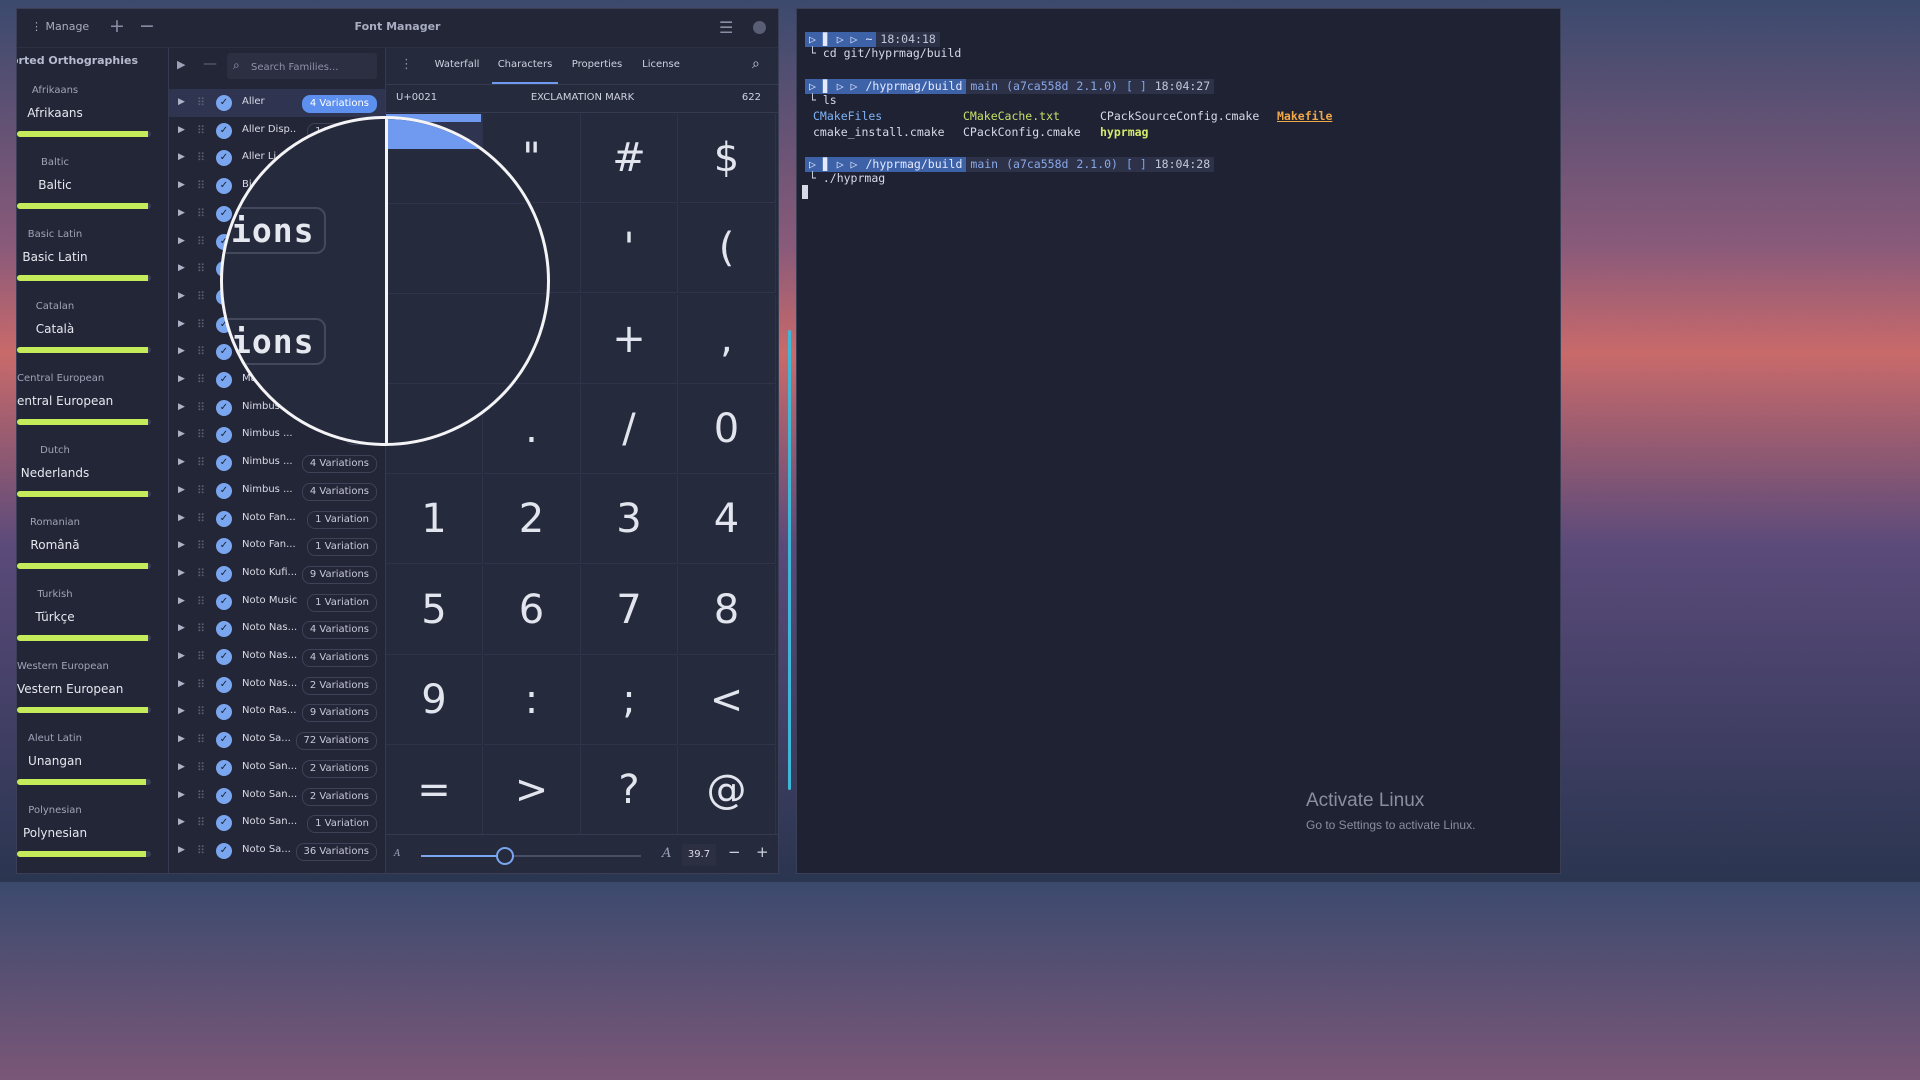 Image resolution: width=1920 pixels, height=1080 pixels. What do you see at coordinates (87, 121) in the screenshot?
I see `orthography-item: Afrikaans Afrikaans` at bounding box center [87, 121].